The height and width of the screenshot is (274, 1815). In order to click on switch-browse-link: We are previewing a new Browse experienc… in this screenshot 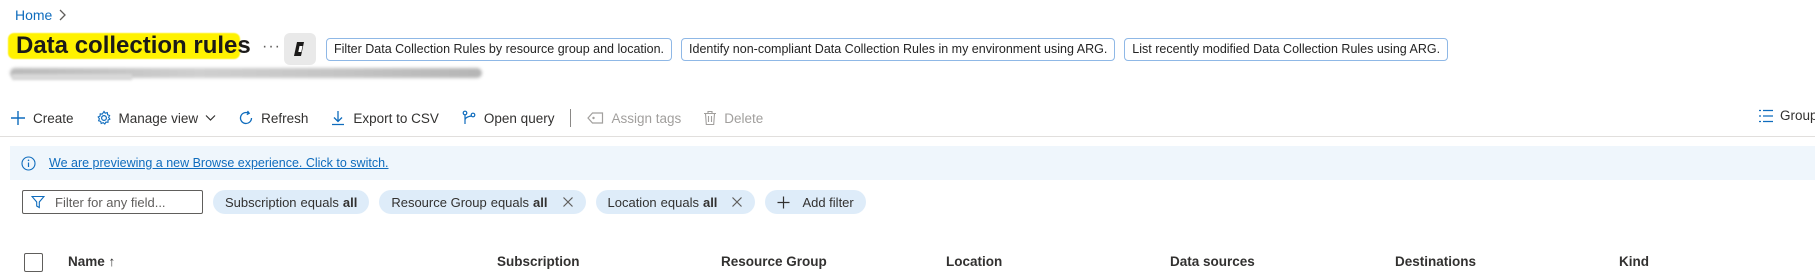, I will do `click(219, 163)`.